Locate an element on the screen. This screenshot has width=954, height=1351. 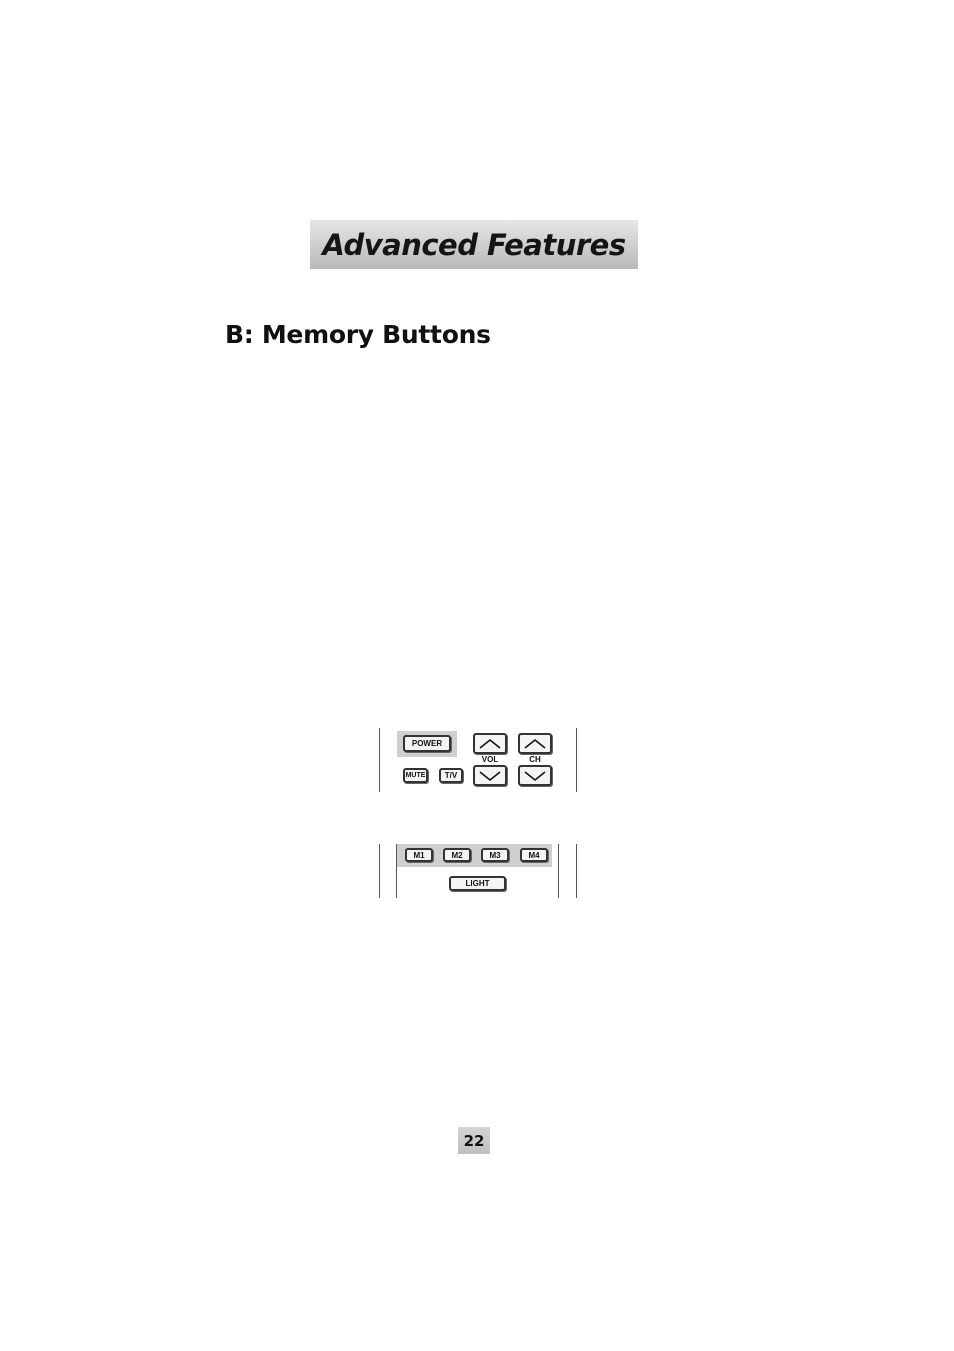
m3-label: M3 is located at coordinates (495, 855).